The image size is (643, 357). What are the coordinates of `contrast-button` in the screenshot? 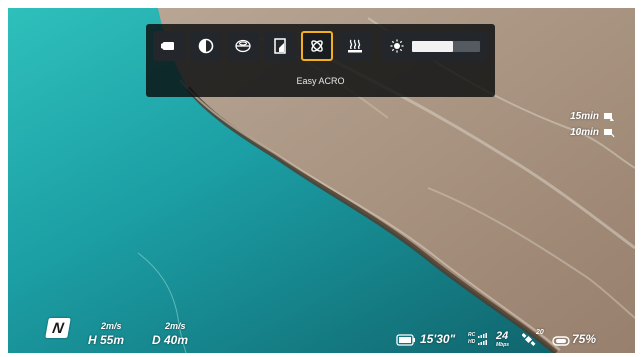 It's located at (206, 46).